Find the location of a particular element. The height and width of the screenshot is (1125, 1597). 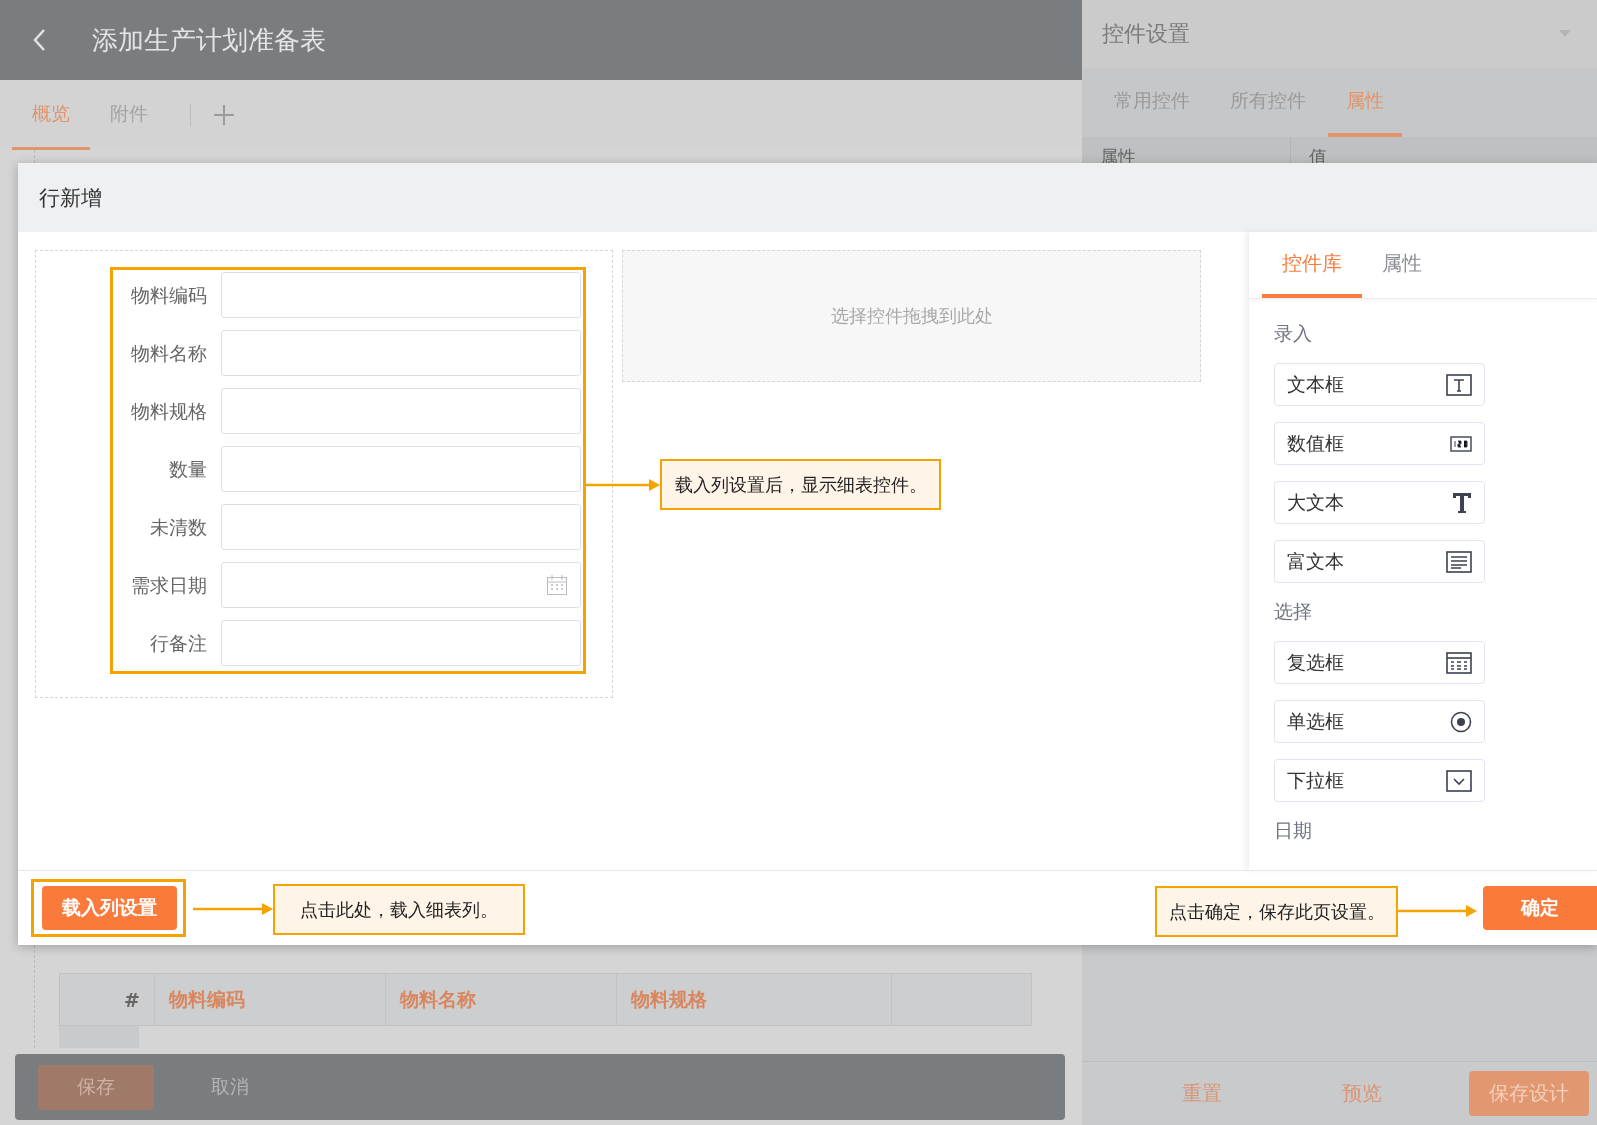

panel-button: 预览 is located at coordinates (1362, 1093).